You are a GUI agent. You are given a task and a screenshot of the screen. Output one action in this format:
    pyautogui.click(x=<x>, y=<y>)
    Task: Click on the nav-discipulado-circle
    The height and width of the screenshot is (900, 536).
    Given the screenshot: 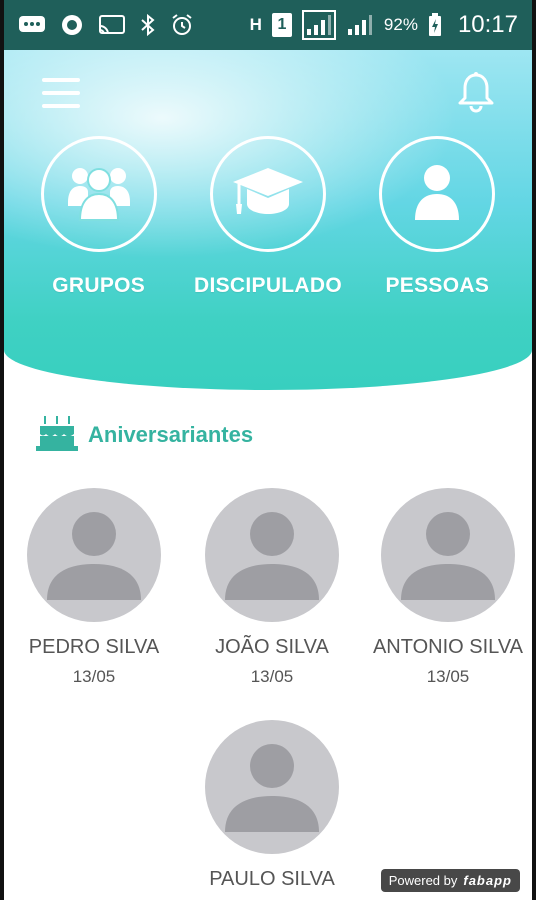 What is the action you would take?
    pyautogui.click(x=267, y=194)
    